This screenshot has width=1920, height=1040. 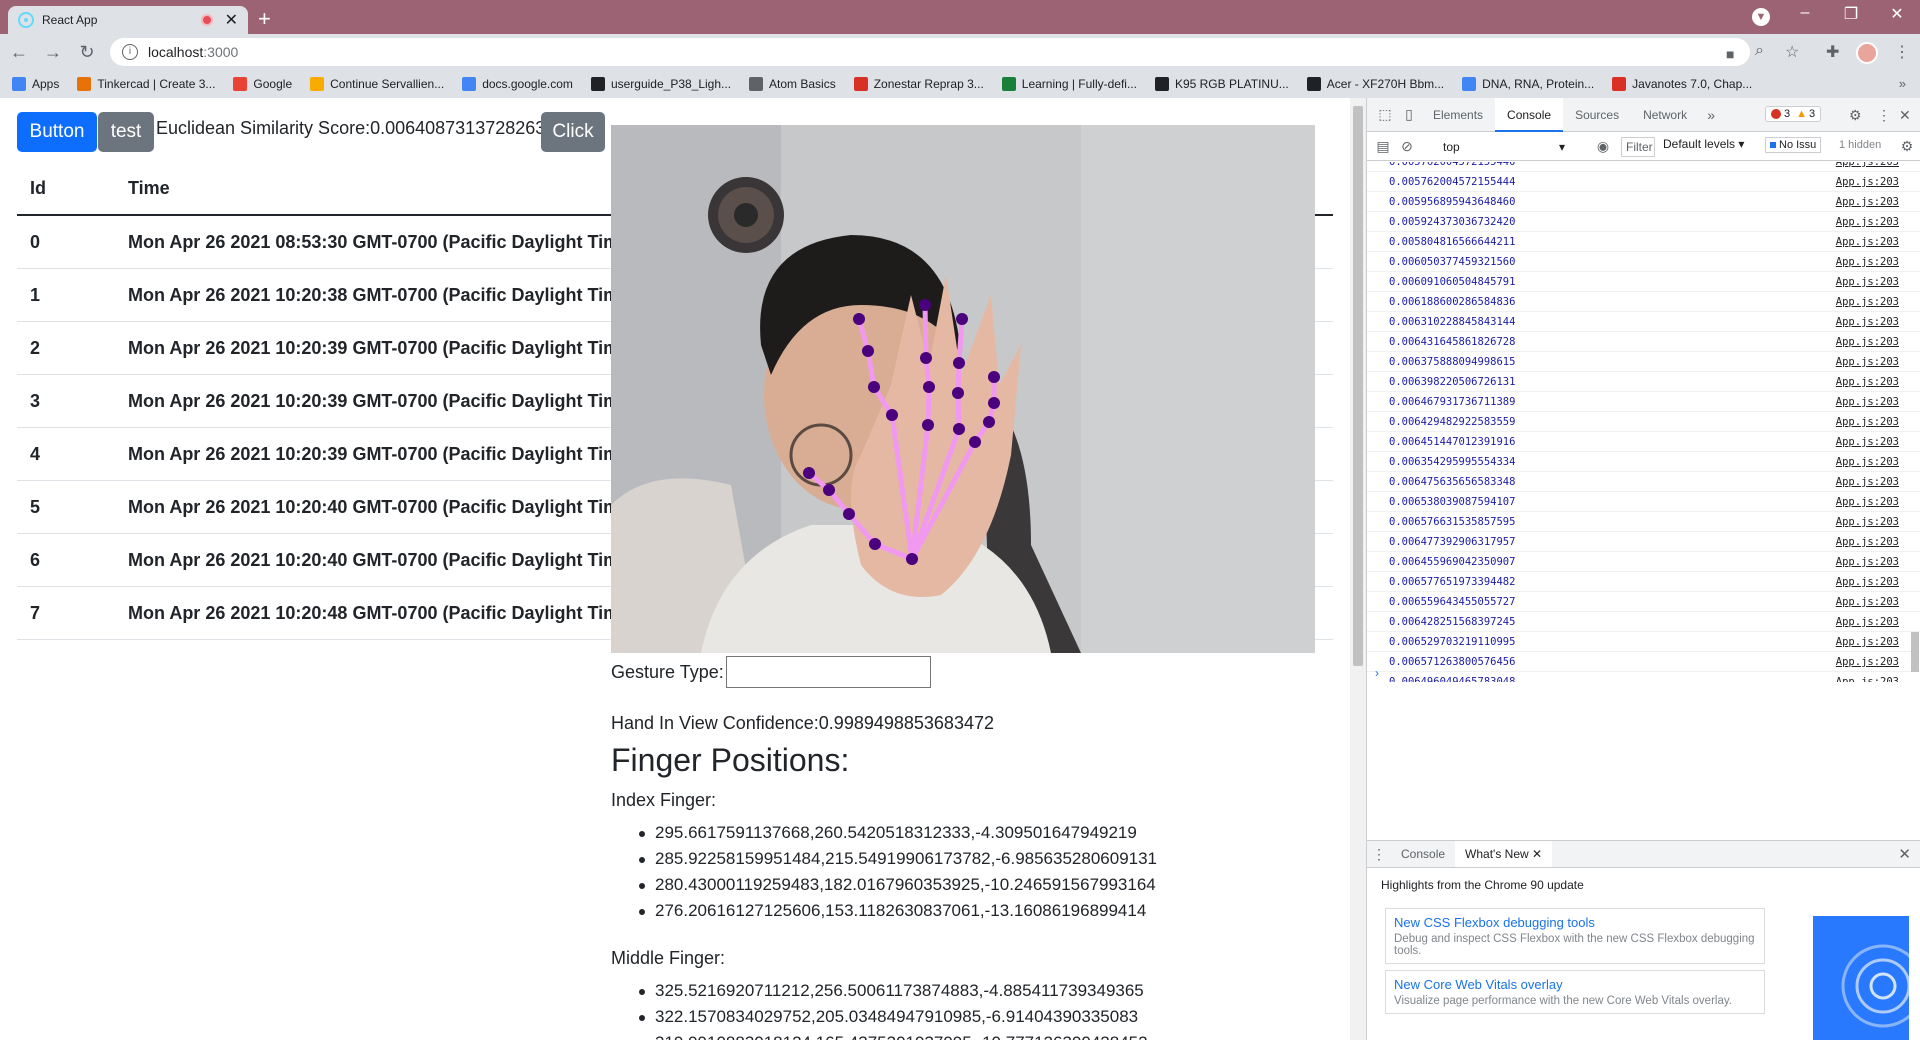 I want to click on log-levels-select: Default levels ▾, so click(x=1703, y=144).